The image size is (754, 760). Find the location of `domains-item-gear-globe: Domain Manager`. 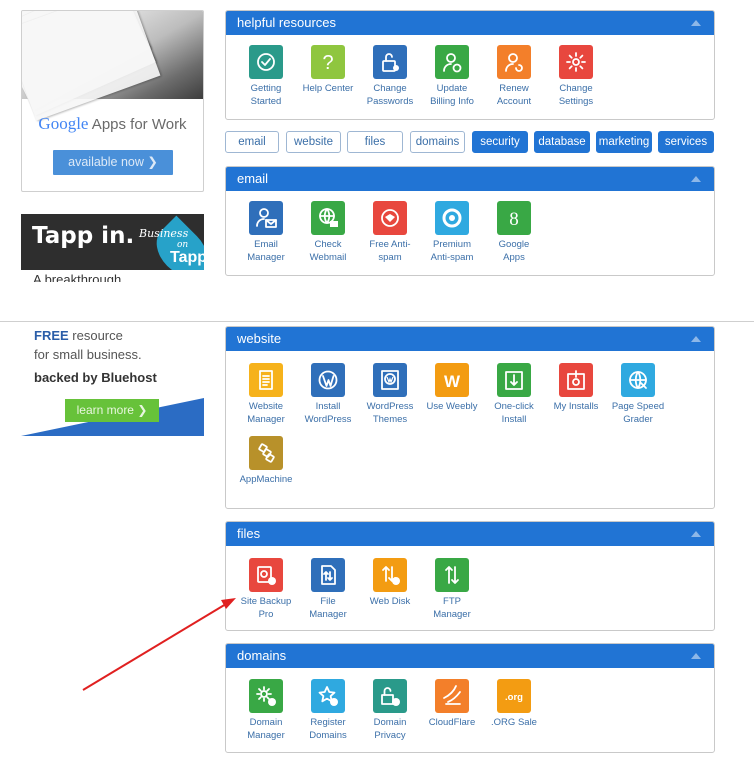

domains-item-gear-globe: Domain Manager is located at coordinates (266, 710).